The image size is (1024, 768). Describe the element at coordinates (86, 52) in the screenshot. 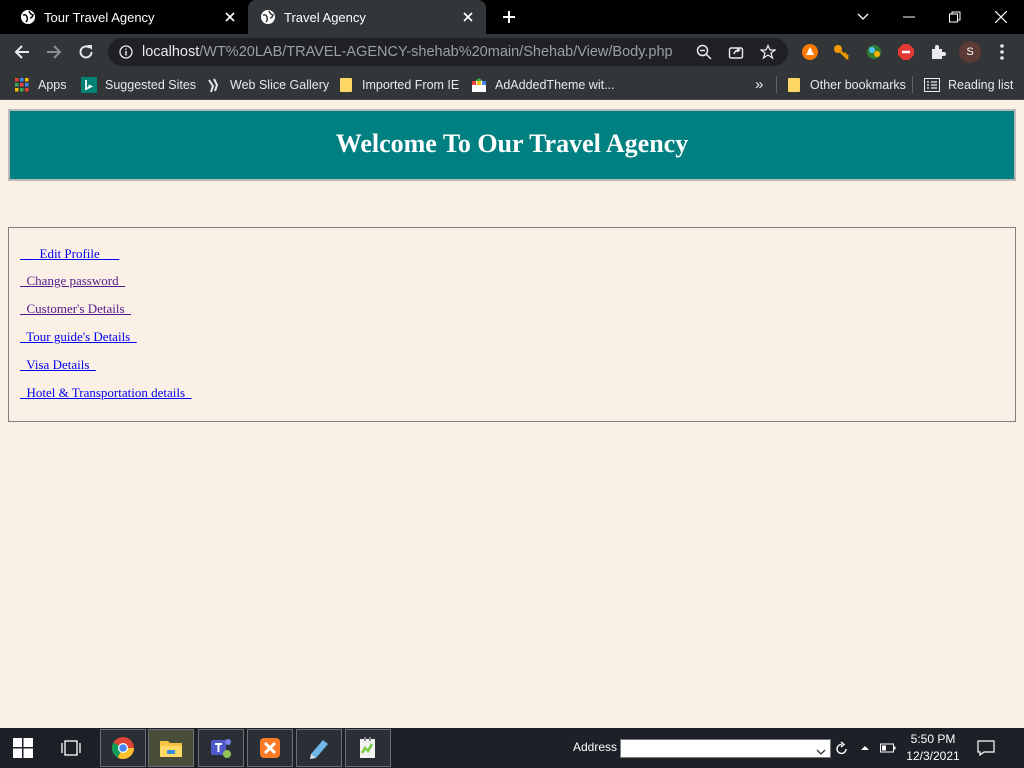

I see `reload-icon` at that location.